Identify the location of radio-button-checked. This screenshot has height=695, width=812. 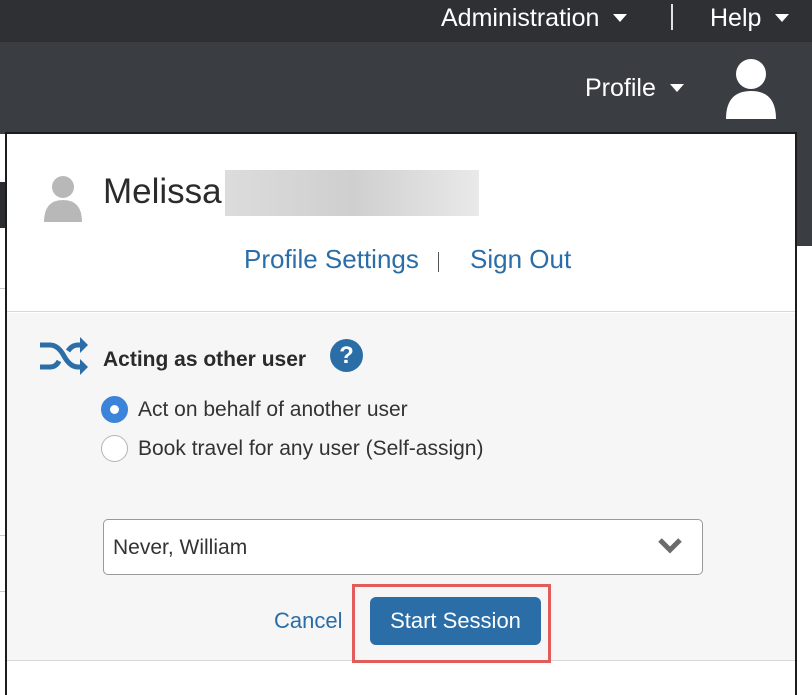
(114, 409).